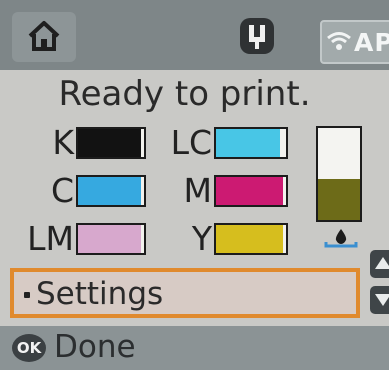 The height and width of the screenshot is (370, 389). What do you see at coordinates (371, 42) in the screenshot?
I see `wifi-mode-label: AP` at bounding box center [371, 42].